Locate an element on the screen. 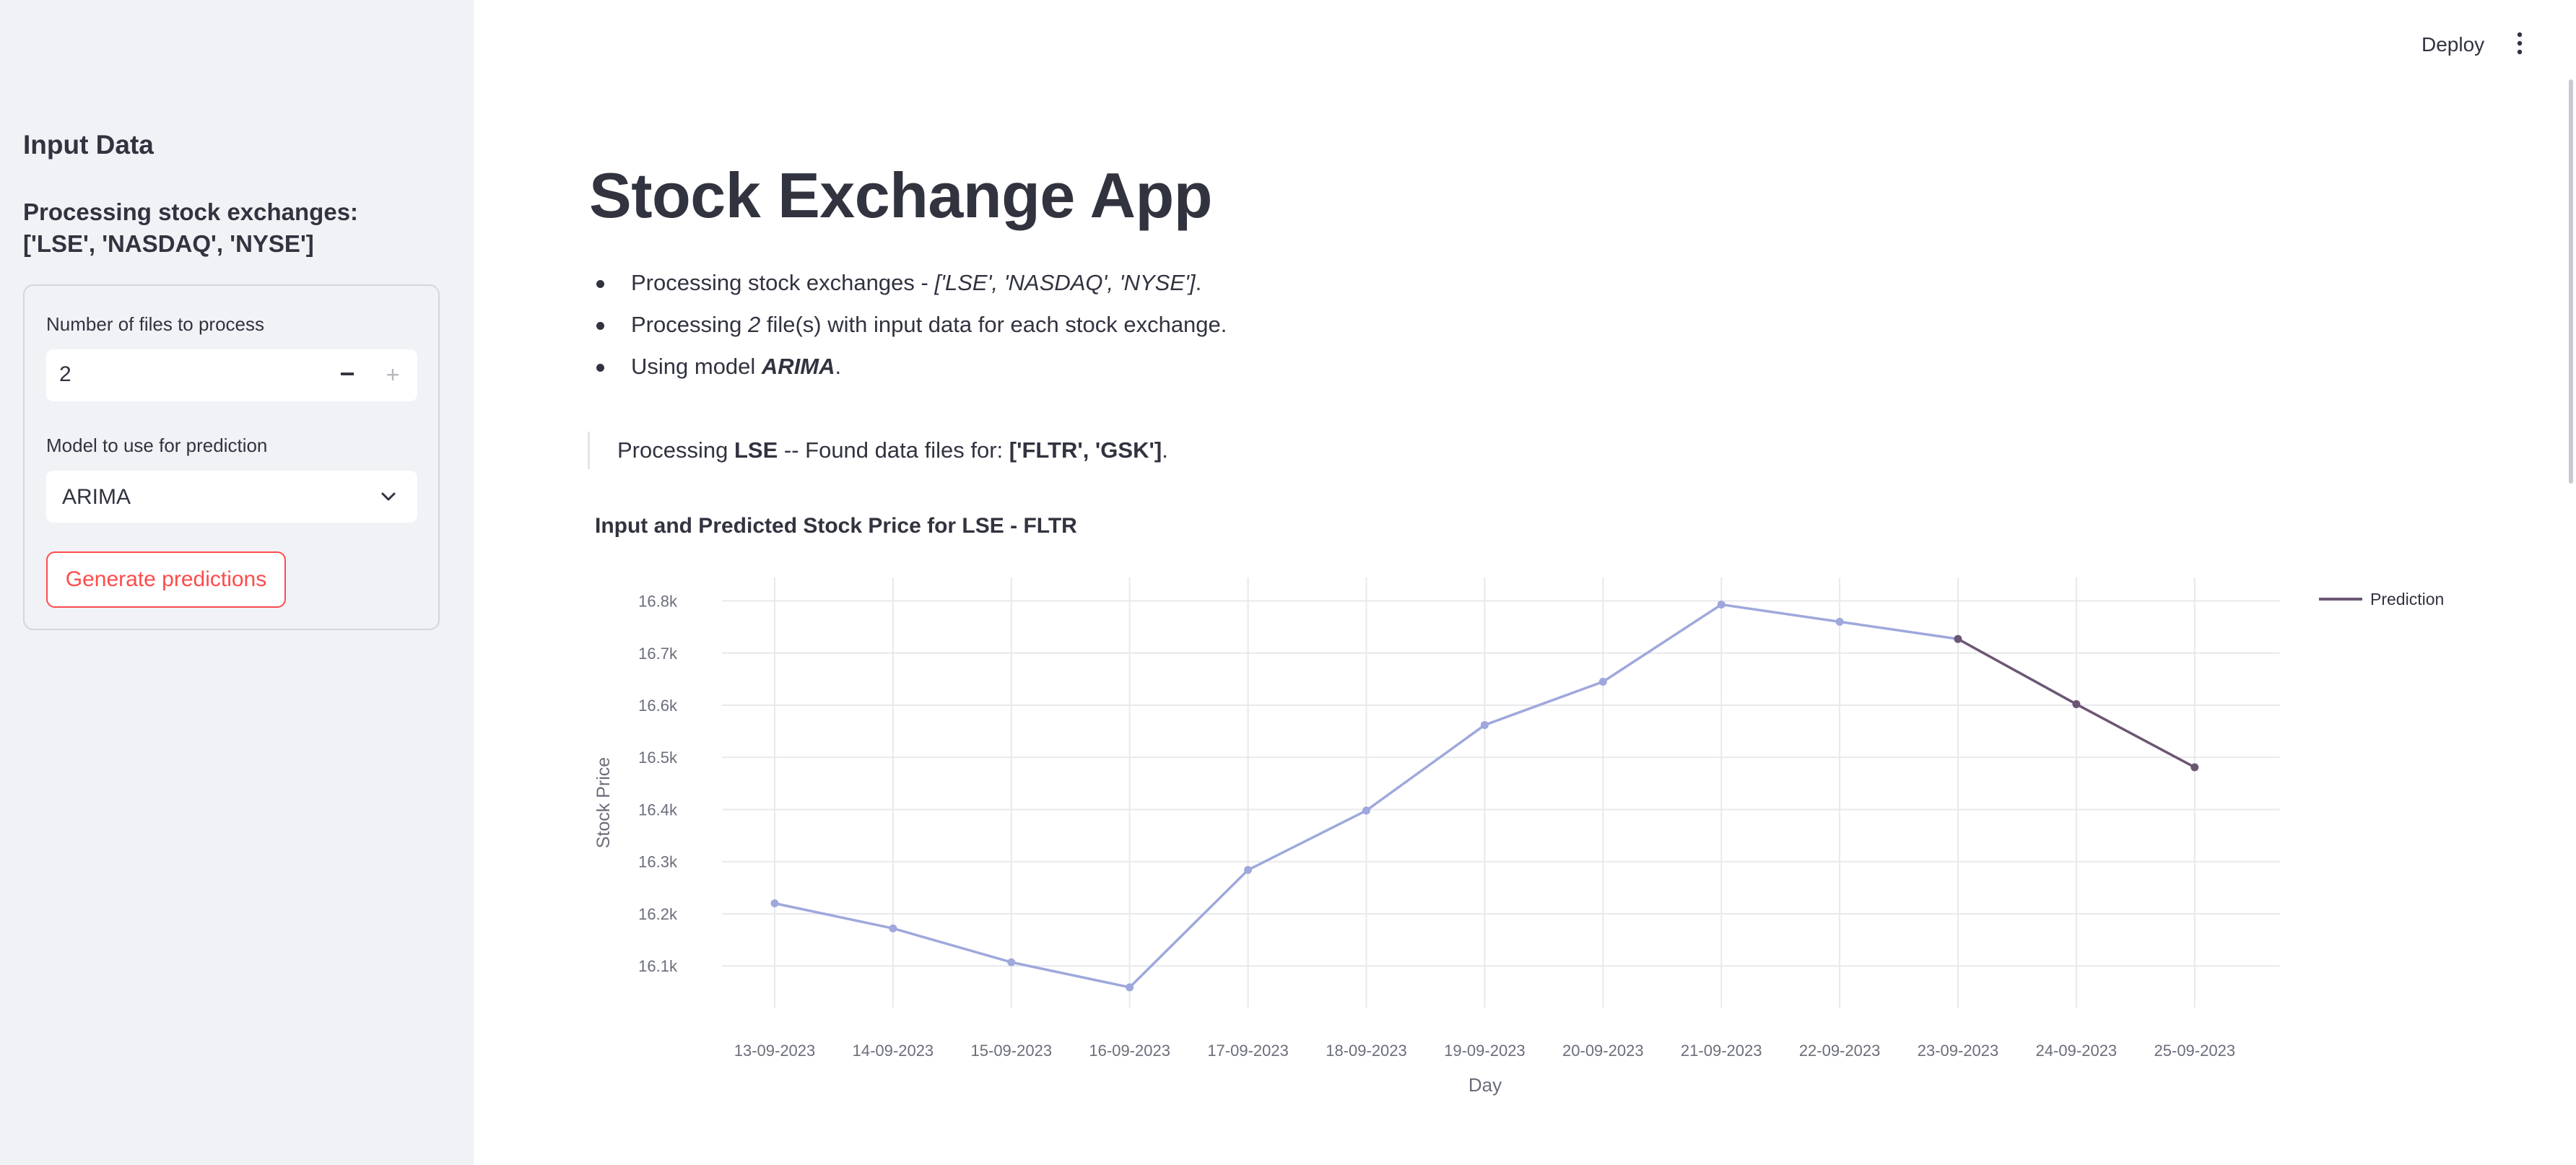 This screenshot has height=1165, width=2576. list-item-text: Using model is located at coordinates (696, 366).